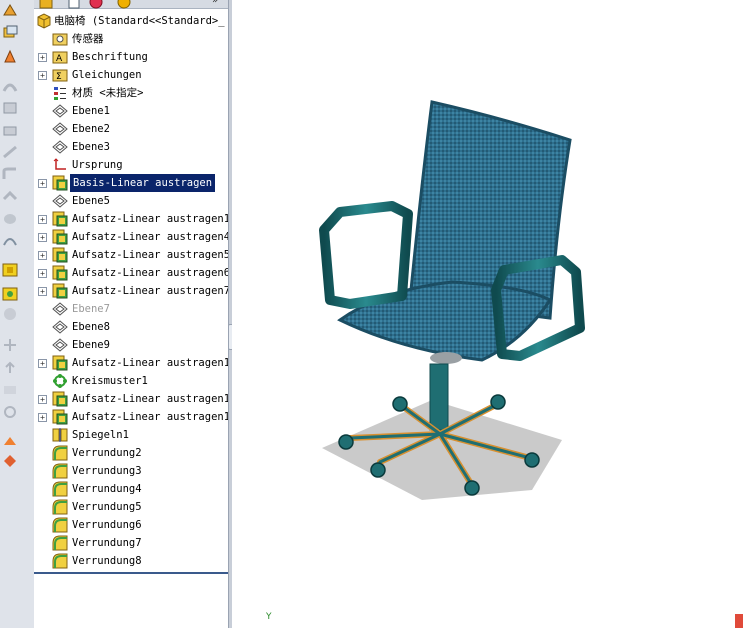 The height and width of the screenshot is (632, 743). What do you see at coordinates (88, 39) in the screenshot?
I see `tree-item-label: 传感器` at bounding box center [88, 39].